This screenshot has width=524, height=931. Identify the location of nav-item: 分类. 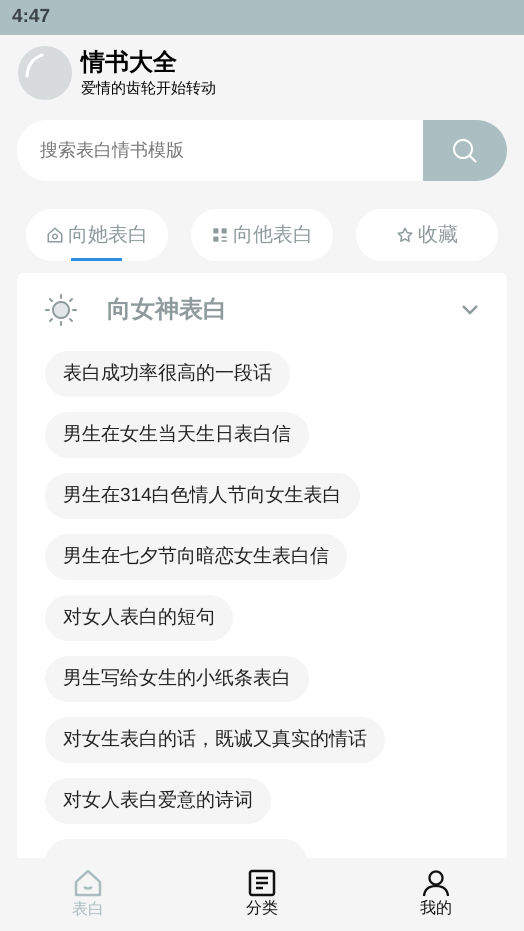
(262, 894).